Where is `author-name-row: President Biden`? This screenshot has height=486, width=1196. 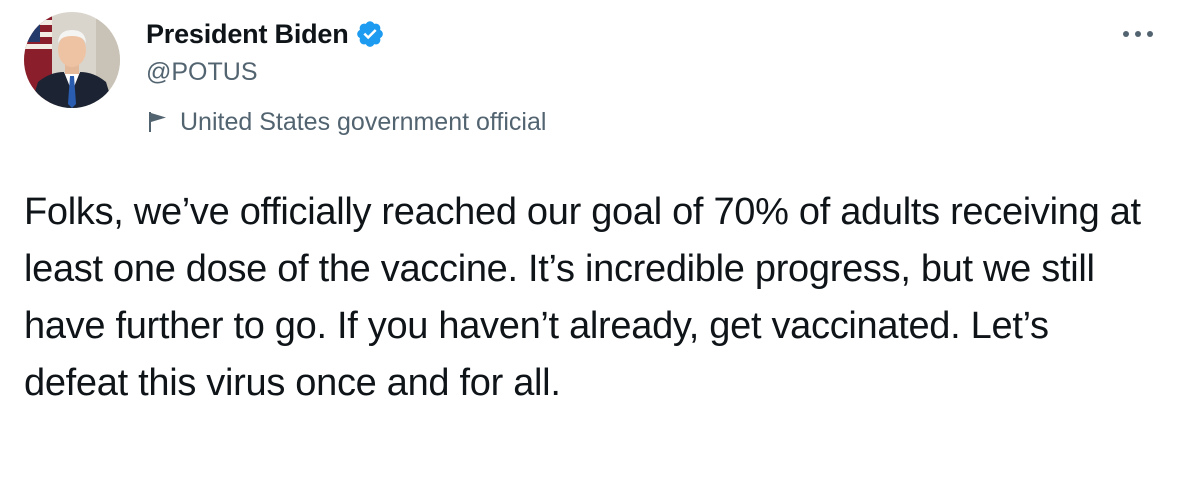
author-name-row: President Biden is located at coordinates (265, 34).